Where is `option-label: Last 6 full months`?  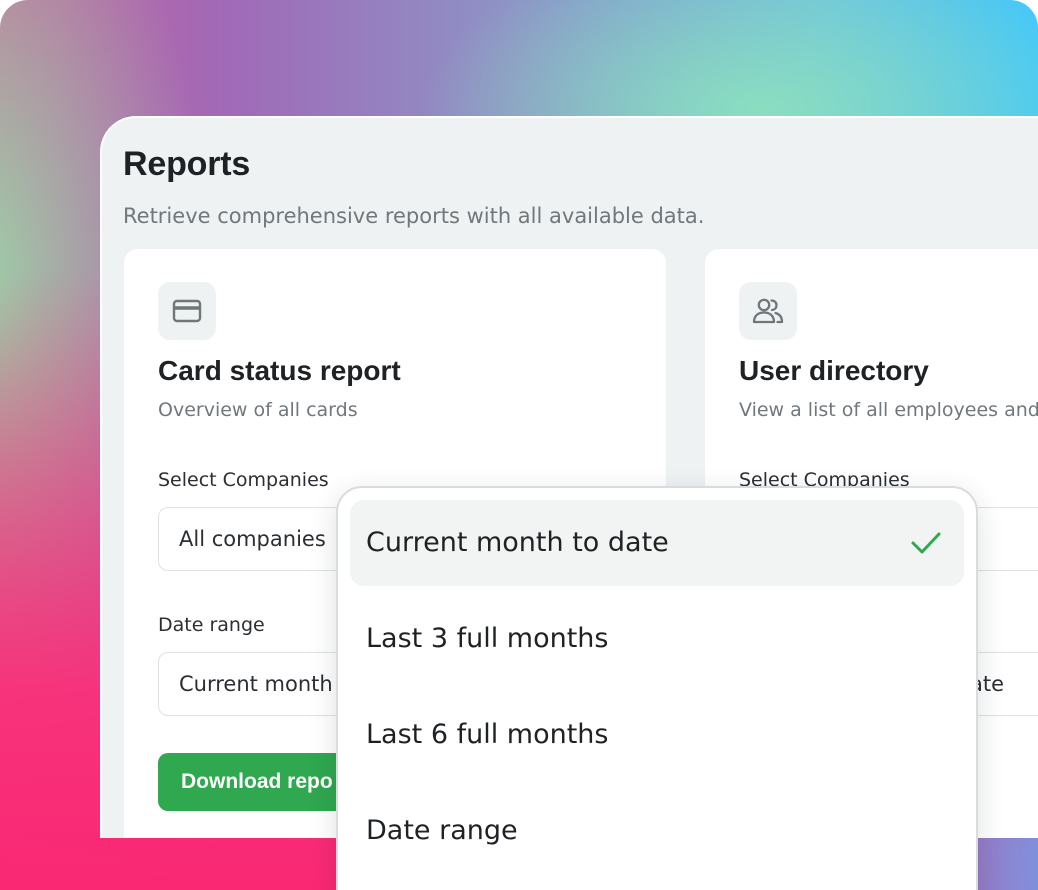
option-label: Last 6 full months is located at coordinates (487, 734).